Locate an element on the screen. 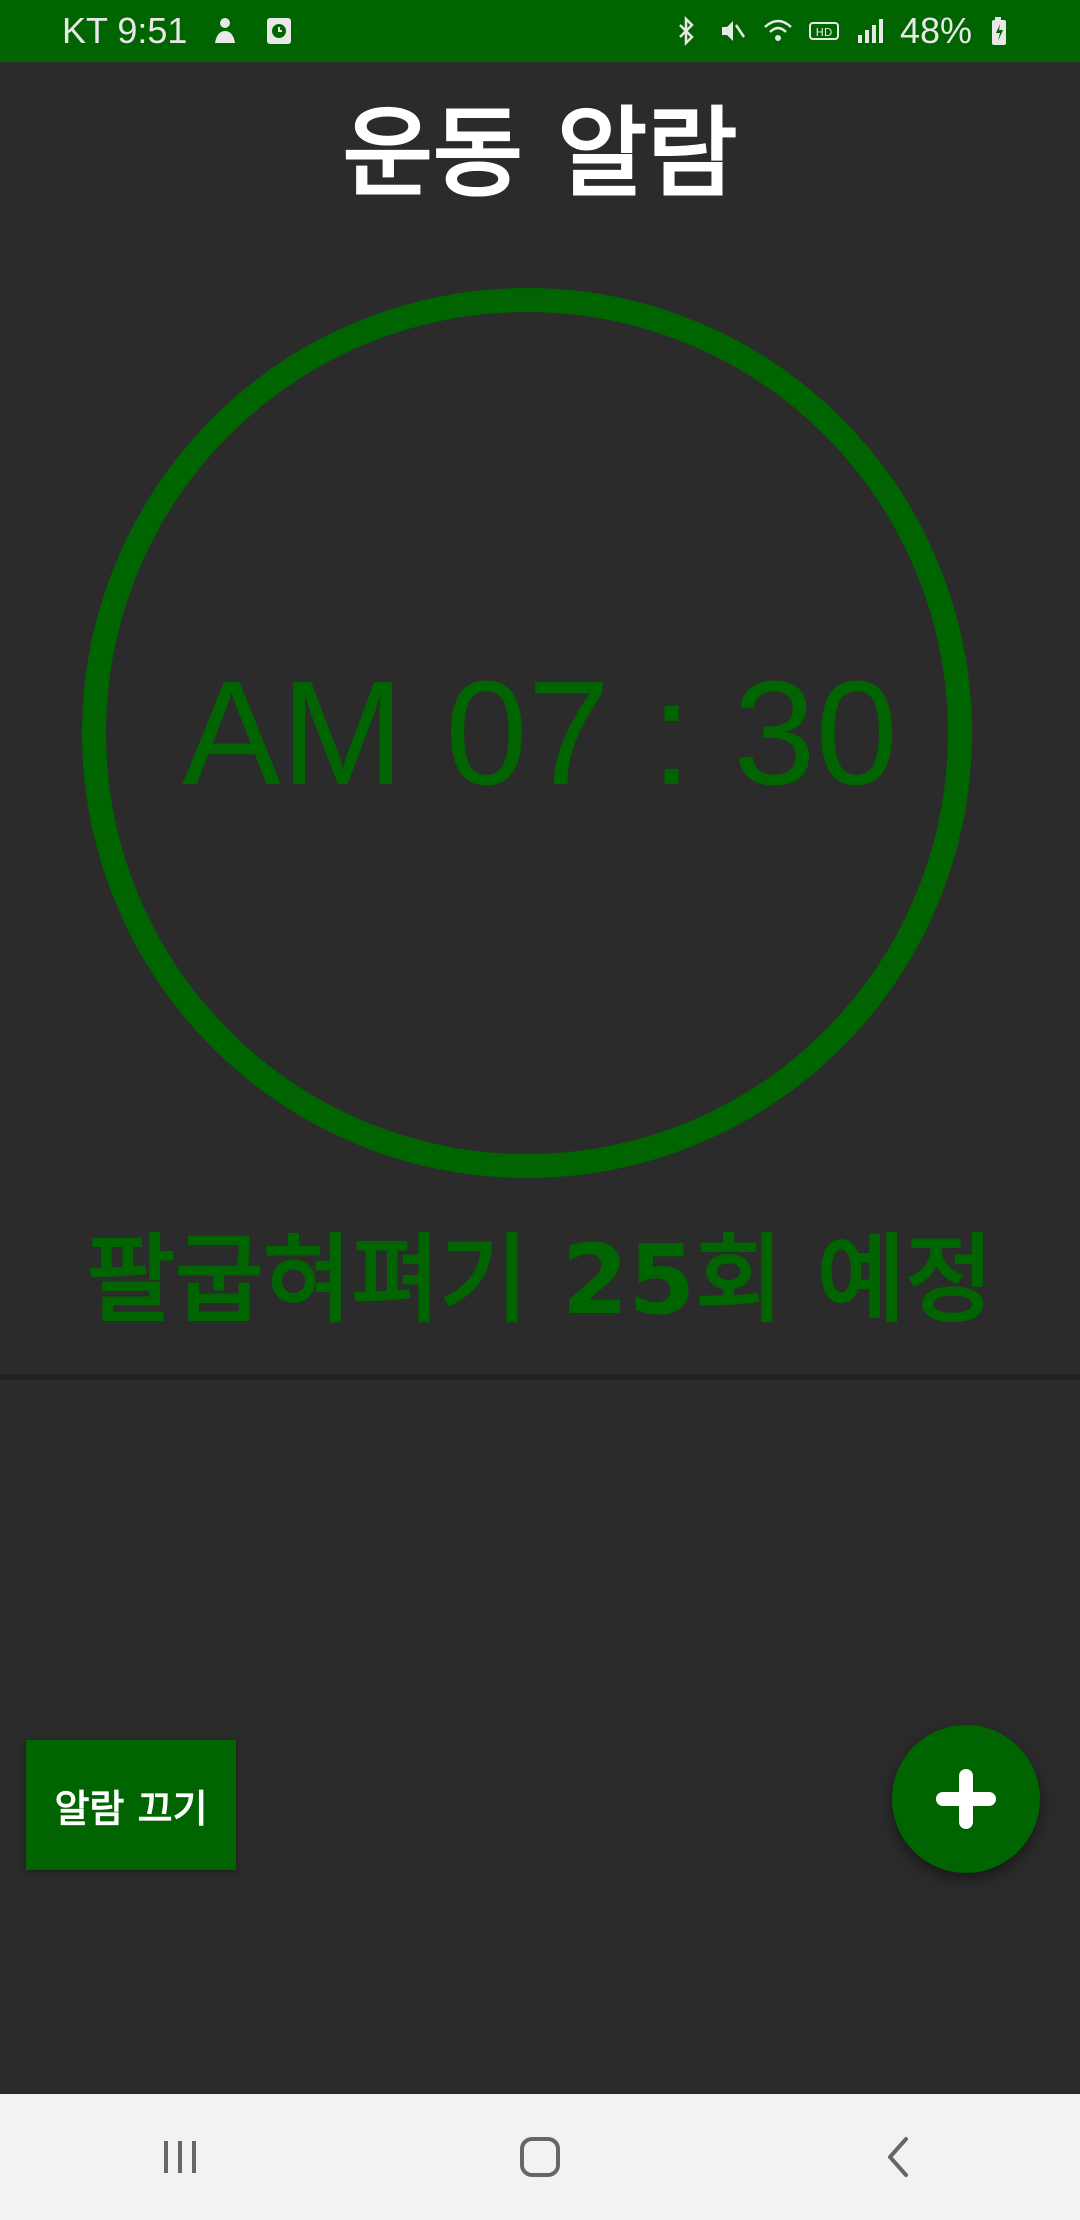 This screenshot has height=2220, width=1080. svg-text: HD is located at coordinates (824, 32).